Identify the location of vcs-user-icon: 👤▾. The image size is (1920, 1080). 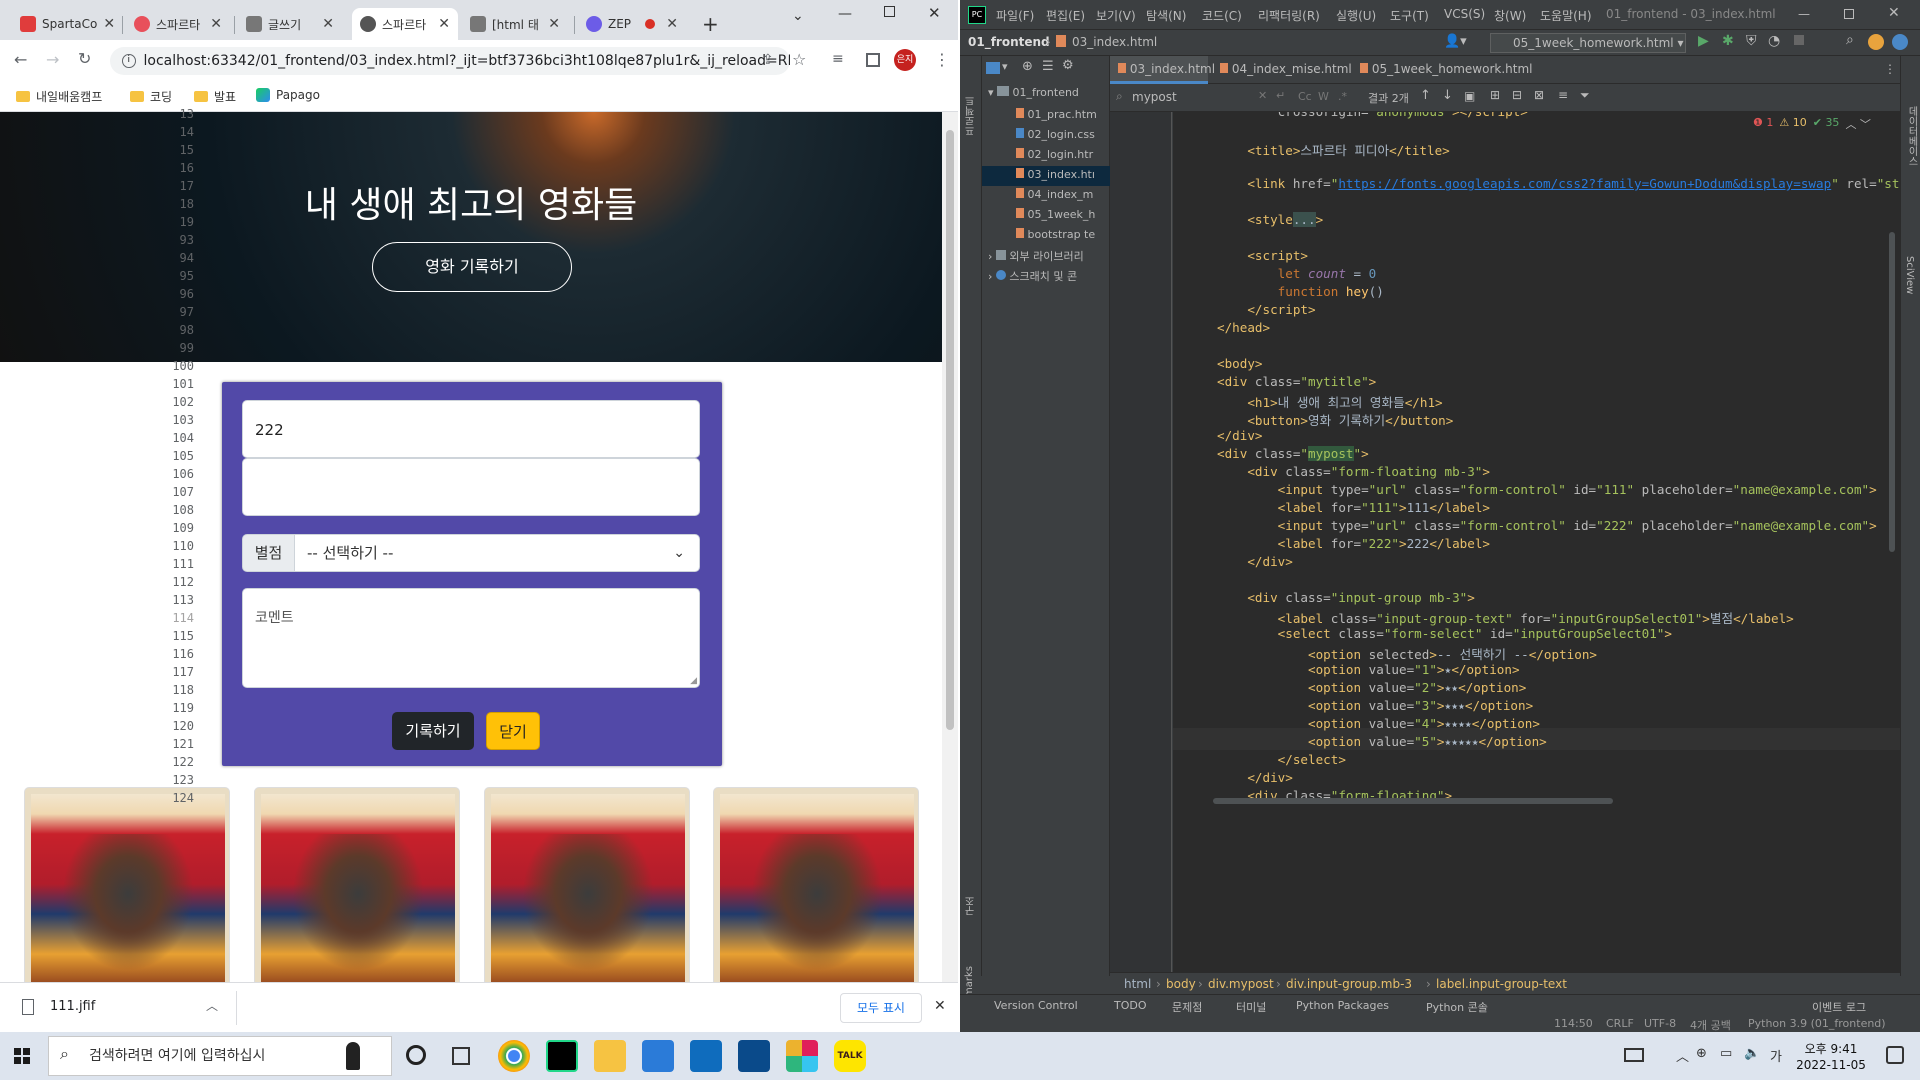
(1455, 41).